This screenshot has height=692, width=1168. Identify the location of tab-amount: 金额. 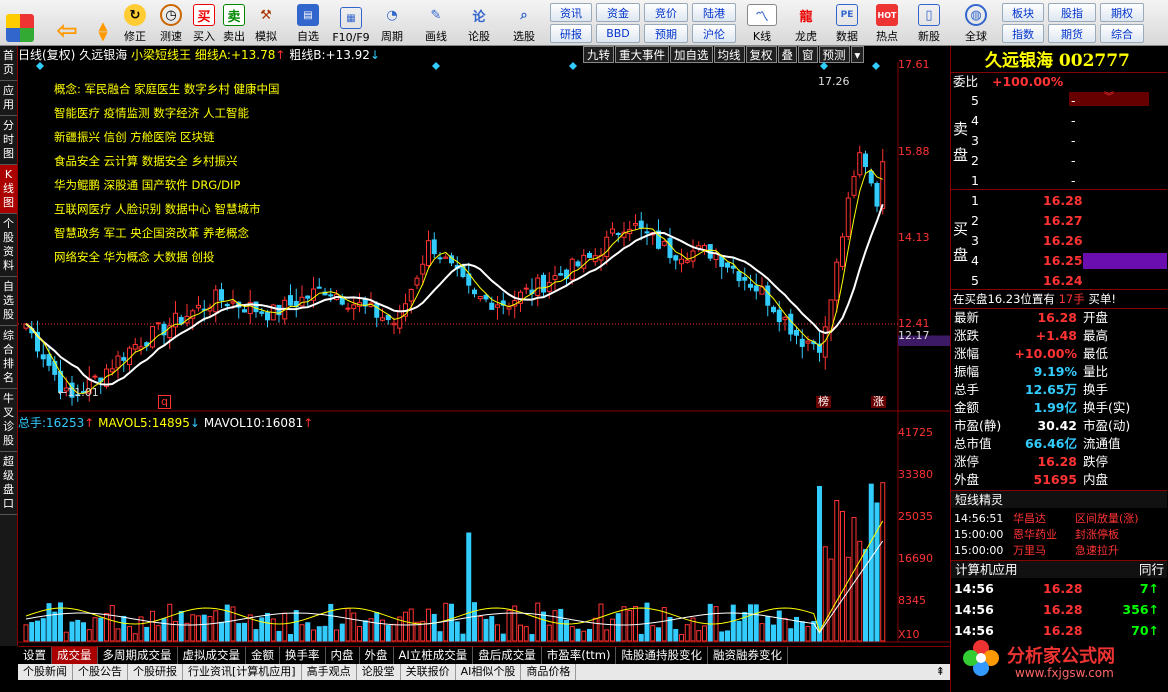
(263, 655).